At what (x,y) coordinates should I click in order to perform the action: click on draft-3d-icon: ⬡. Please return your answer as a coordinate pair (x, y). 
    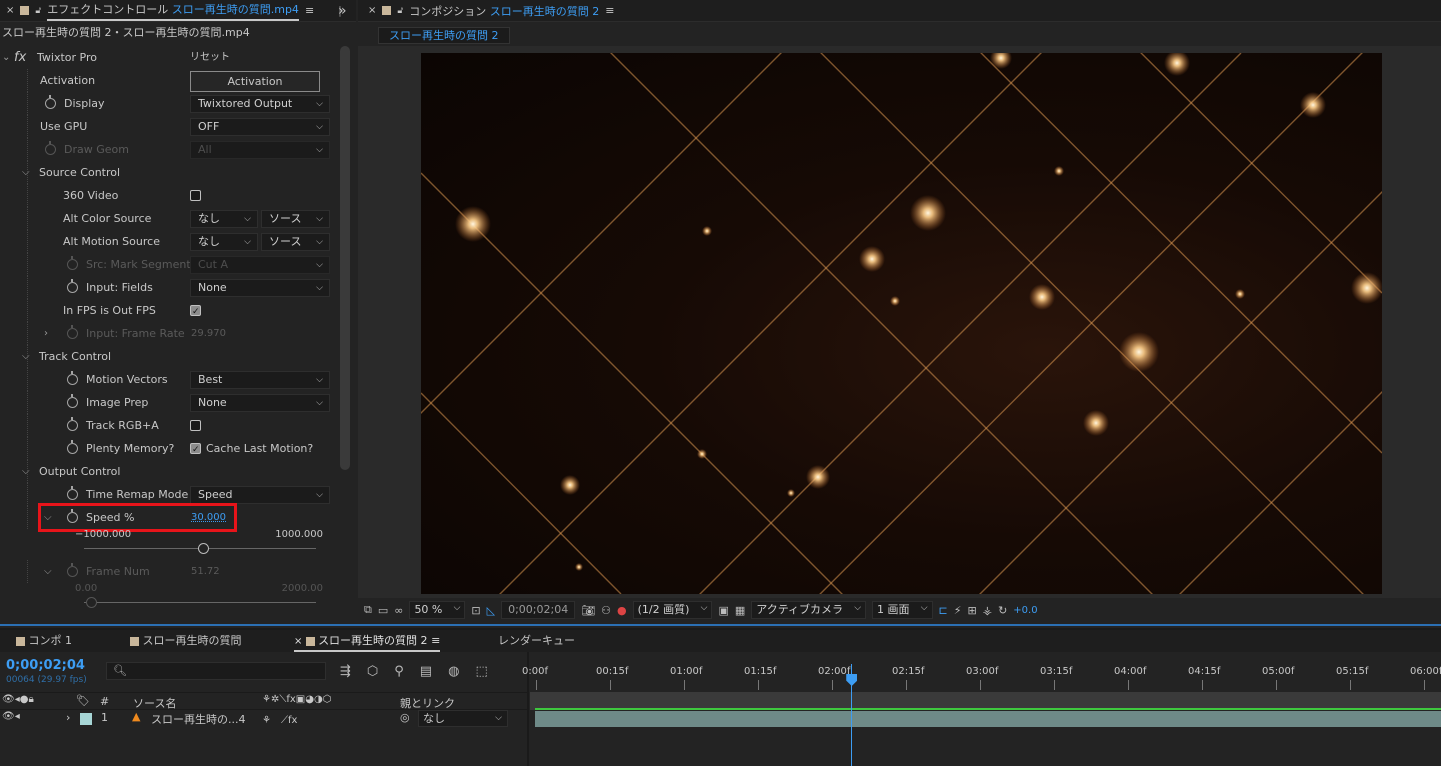
    Looking at the image, I should click on (372, 671).